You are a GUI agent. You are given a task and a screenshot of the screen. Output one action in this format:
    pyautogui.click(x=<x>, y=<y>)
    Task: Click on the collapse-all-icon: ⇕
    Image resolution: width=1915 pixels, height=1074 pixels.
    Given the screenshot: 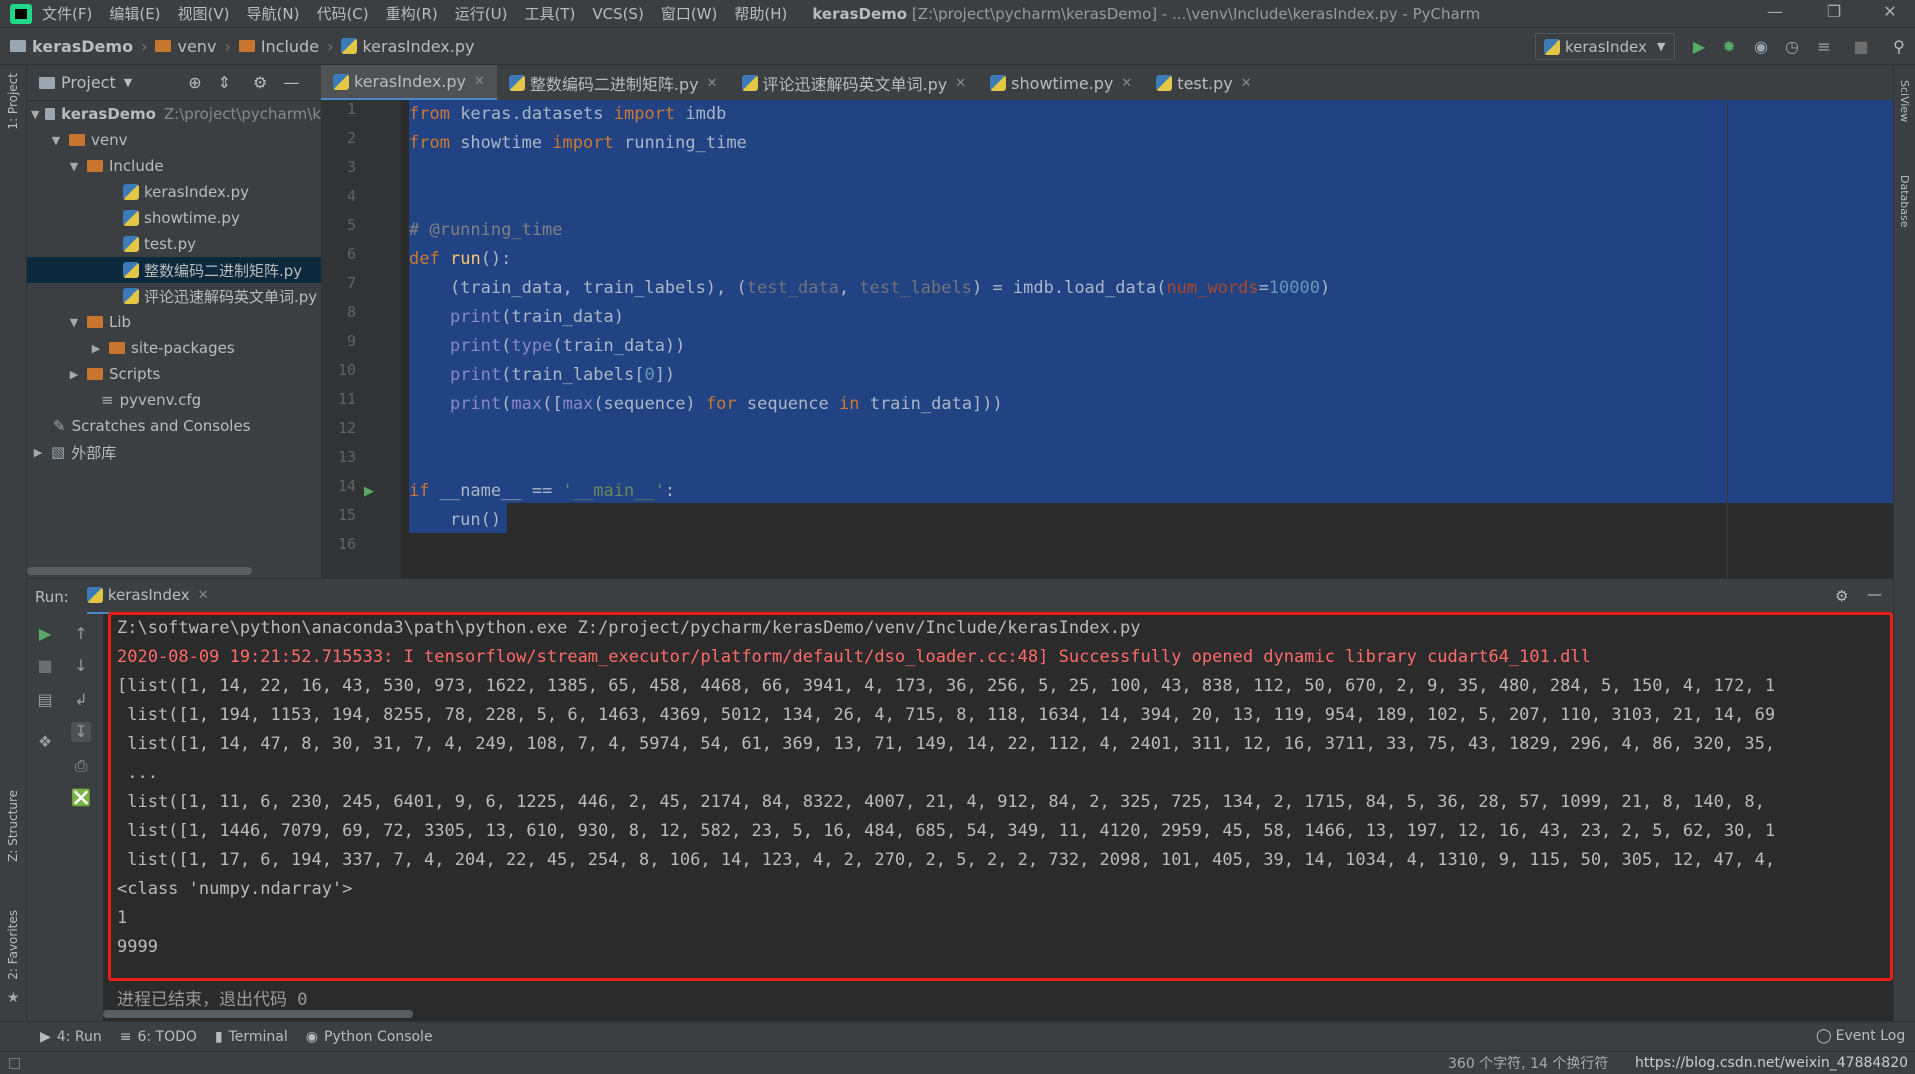 What is the action you would take?
    pyautogui.click(x=224, y=82)
    